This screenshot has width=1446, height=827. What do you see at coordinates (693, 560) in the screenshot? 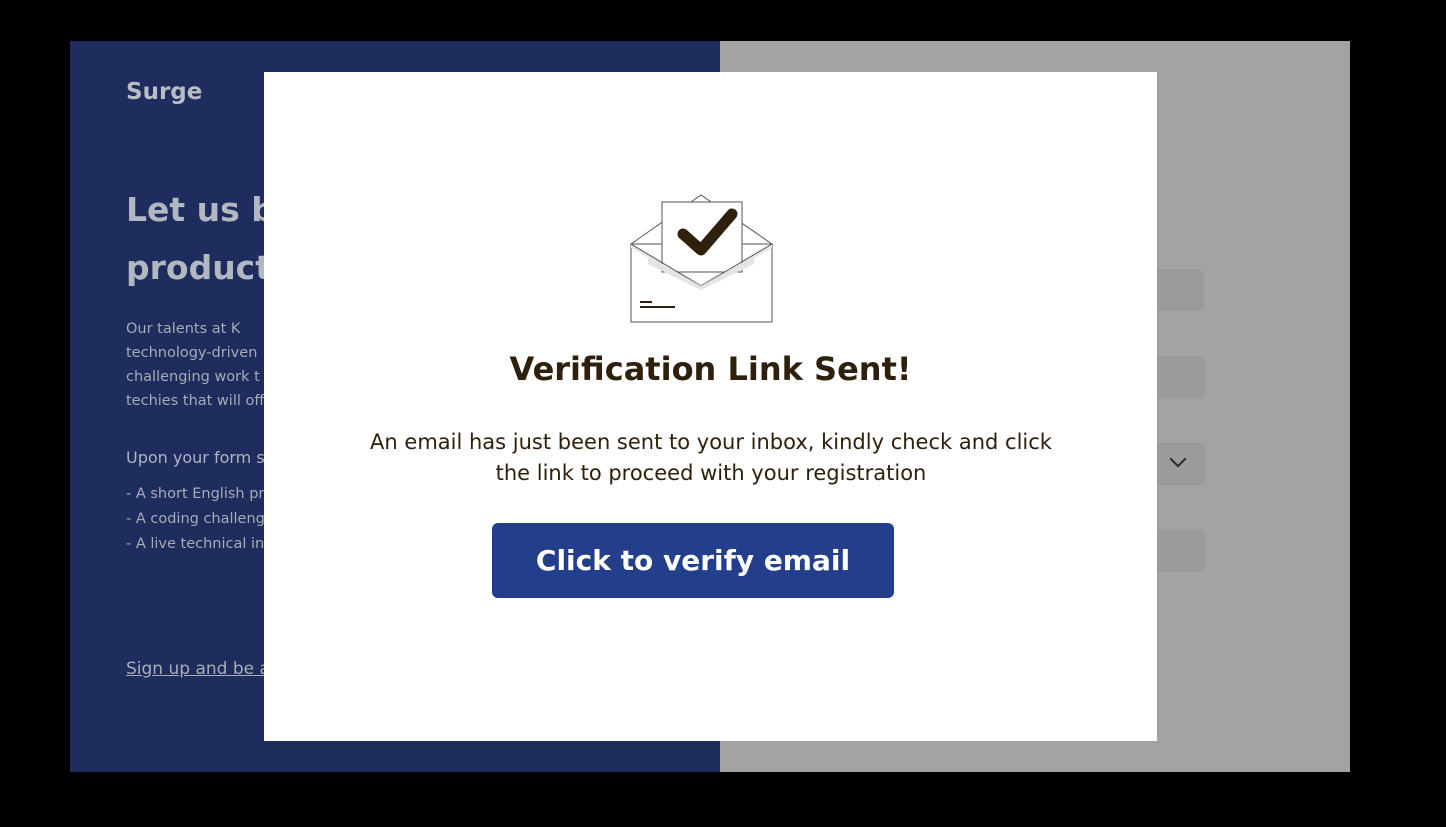
I see `verify-email-button: Click to verify email` at bounding box center [693, 560].